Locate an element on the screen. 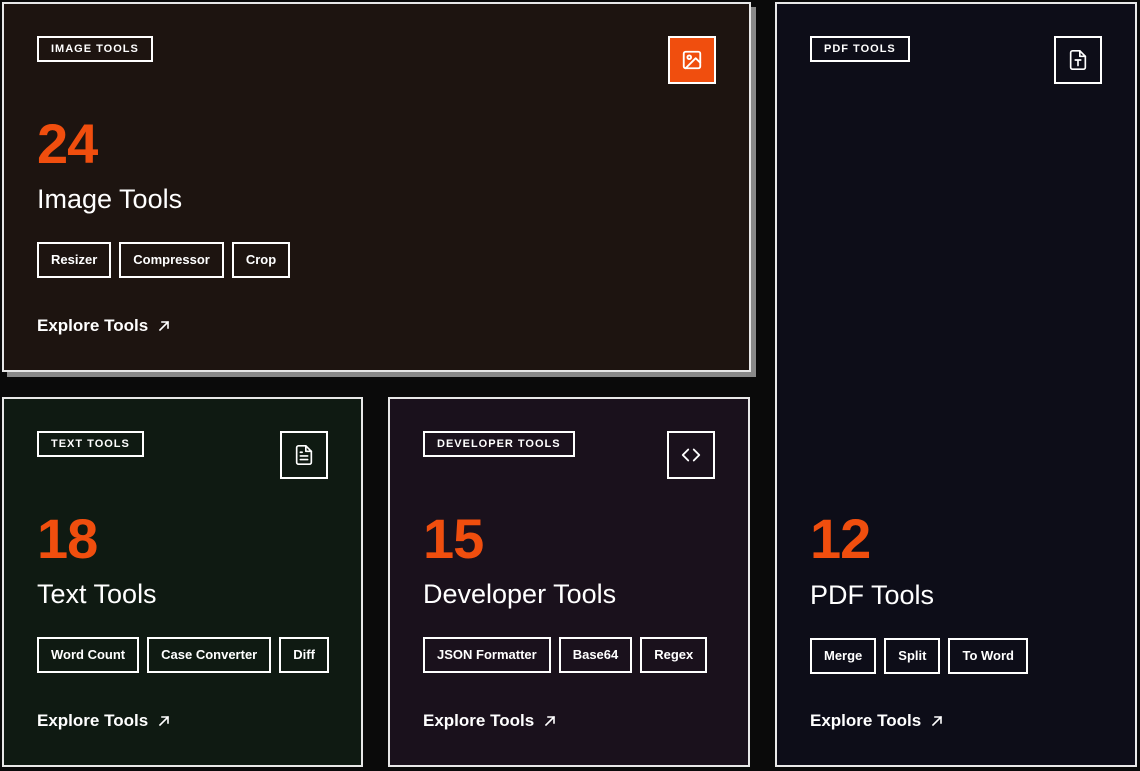 The height and width of the screenshot is (771, 1140). tool-chips: JSON Formatter Base64 Regex is located at coordinates (565, 655).